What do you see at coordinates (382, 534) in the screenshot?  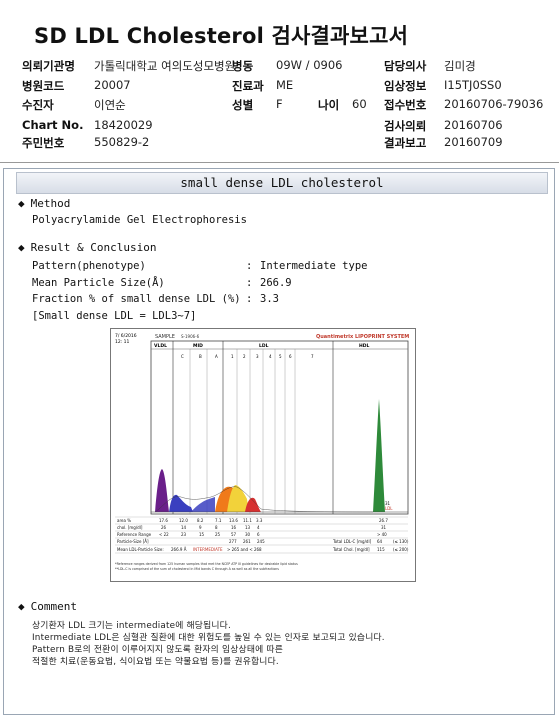 I see `ref-value: > 40` at bounding box center [382, 534].